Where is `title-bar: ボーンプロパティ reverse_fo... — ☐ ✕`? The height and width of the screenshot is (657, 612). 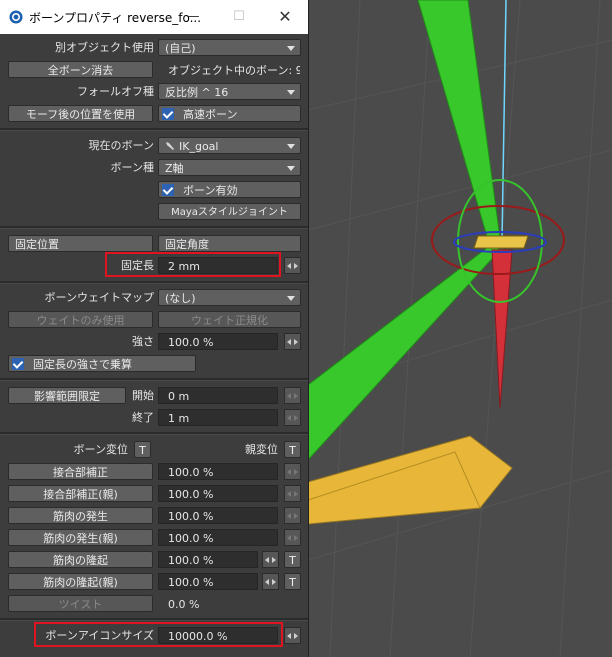 title-bar: ボーンプロパティ reverse_fo... — ☐ ✕ is located at coordinates (154, 17).